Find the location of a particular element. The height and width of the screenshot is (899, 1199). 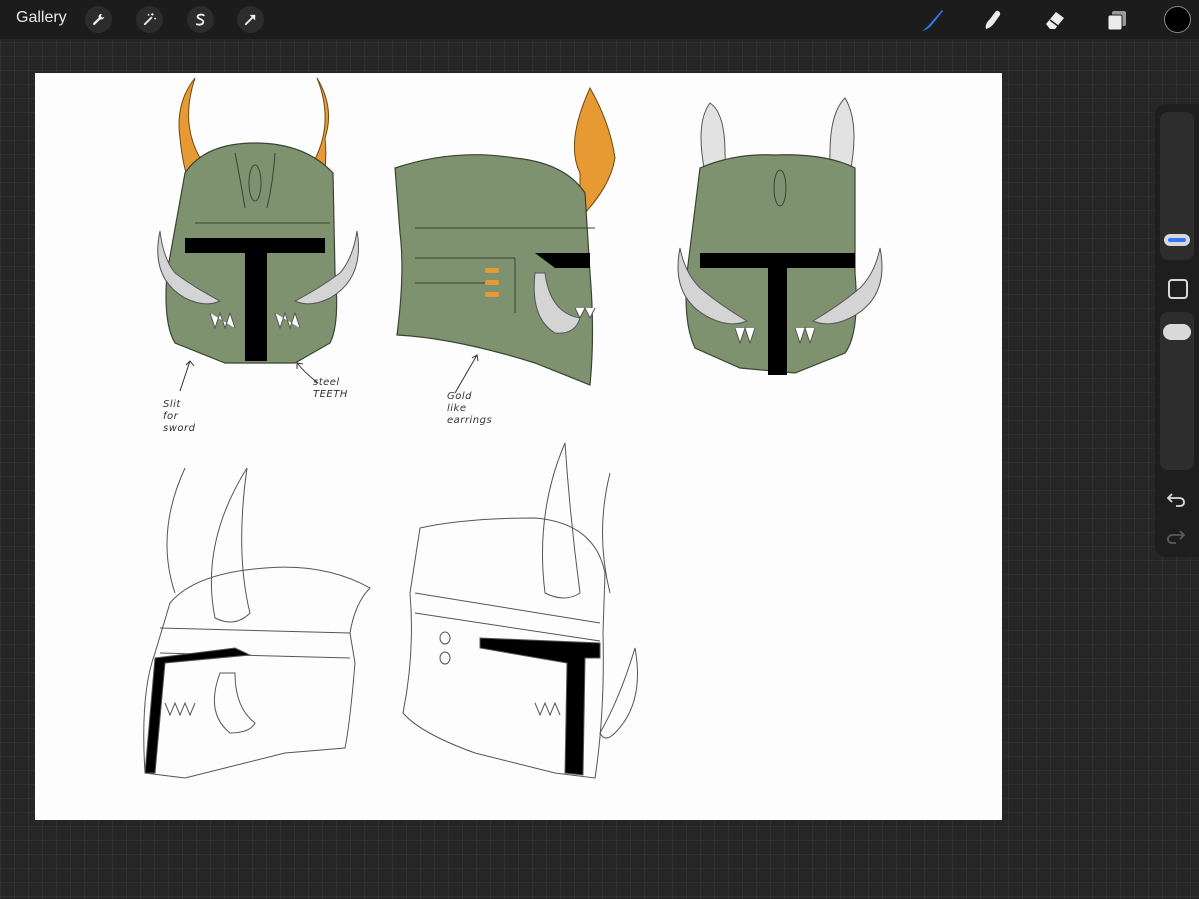

redo-icon is located at coordinates (1176, 538).